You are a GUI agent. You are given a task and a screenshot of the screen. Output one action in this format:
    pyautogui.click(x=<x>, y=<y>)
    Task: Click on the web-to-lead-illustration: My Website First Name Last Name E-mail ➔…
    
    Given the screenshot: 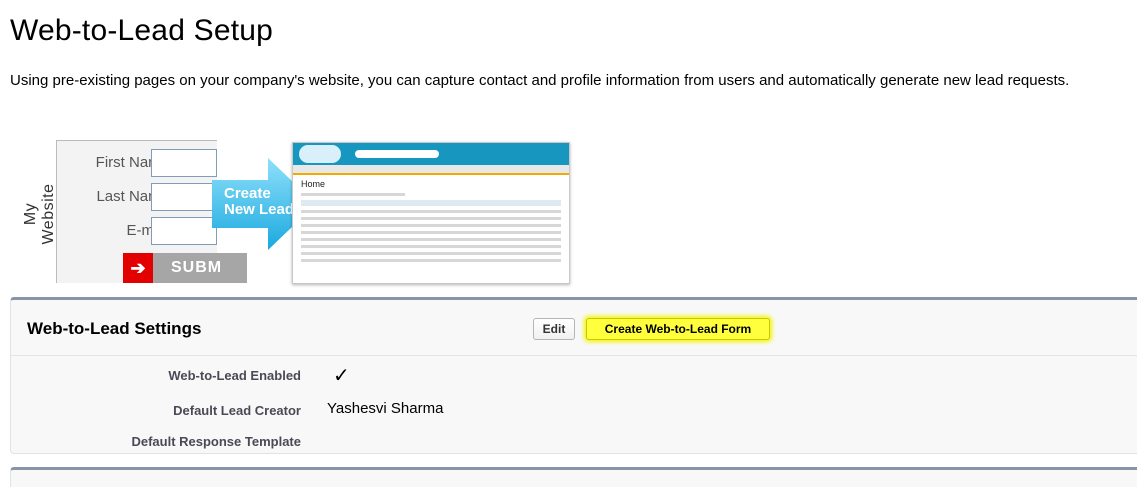 What is the action you would take?
    pyautogui.click(x=299, y=212)
    